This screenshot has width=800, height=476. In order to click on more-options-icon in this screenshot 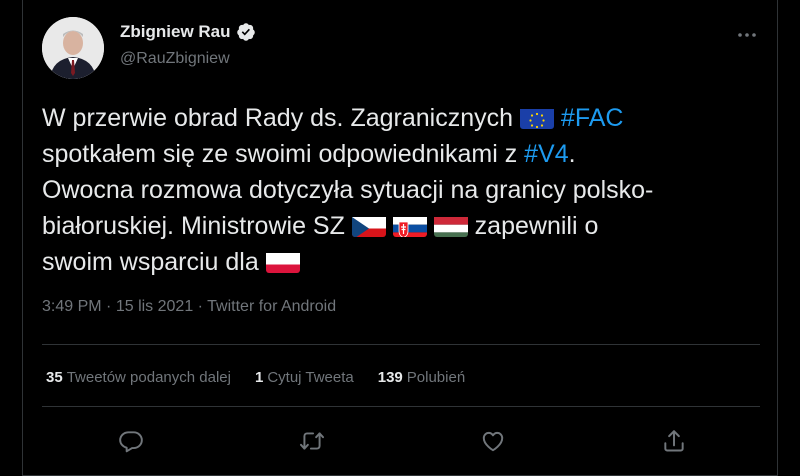, I will do `click(747, 35)`.